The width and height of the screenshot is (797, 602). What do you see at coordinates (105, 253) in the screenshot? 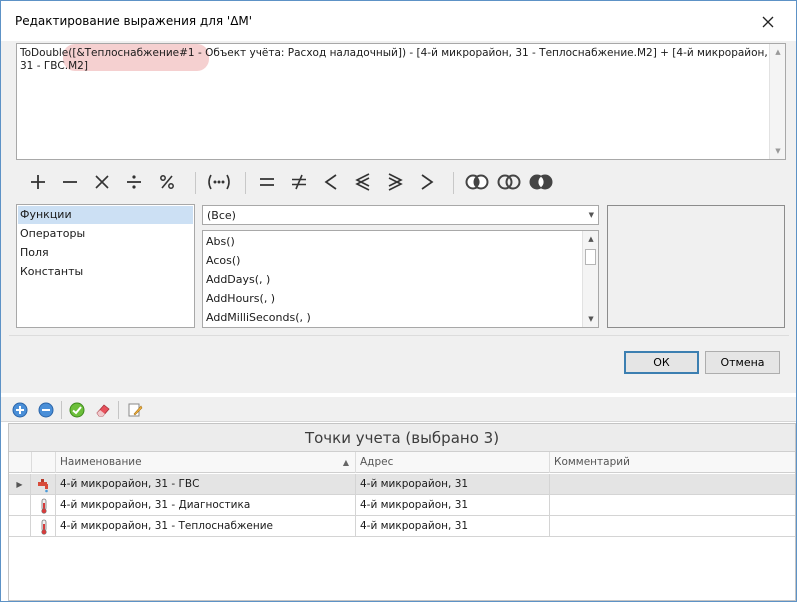
I see `category-item-fields: Поля` at bounding box center [105, 253].